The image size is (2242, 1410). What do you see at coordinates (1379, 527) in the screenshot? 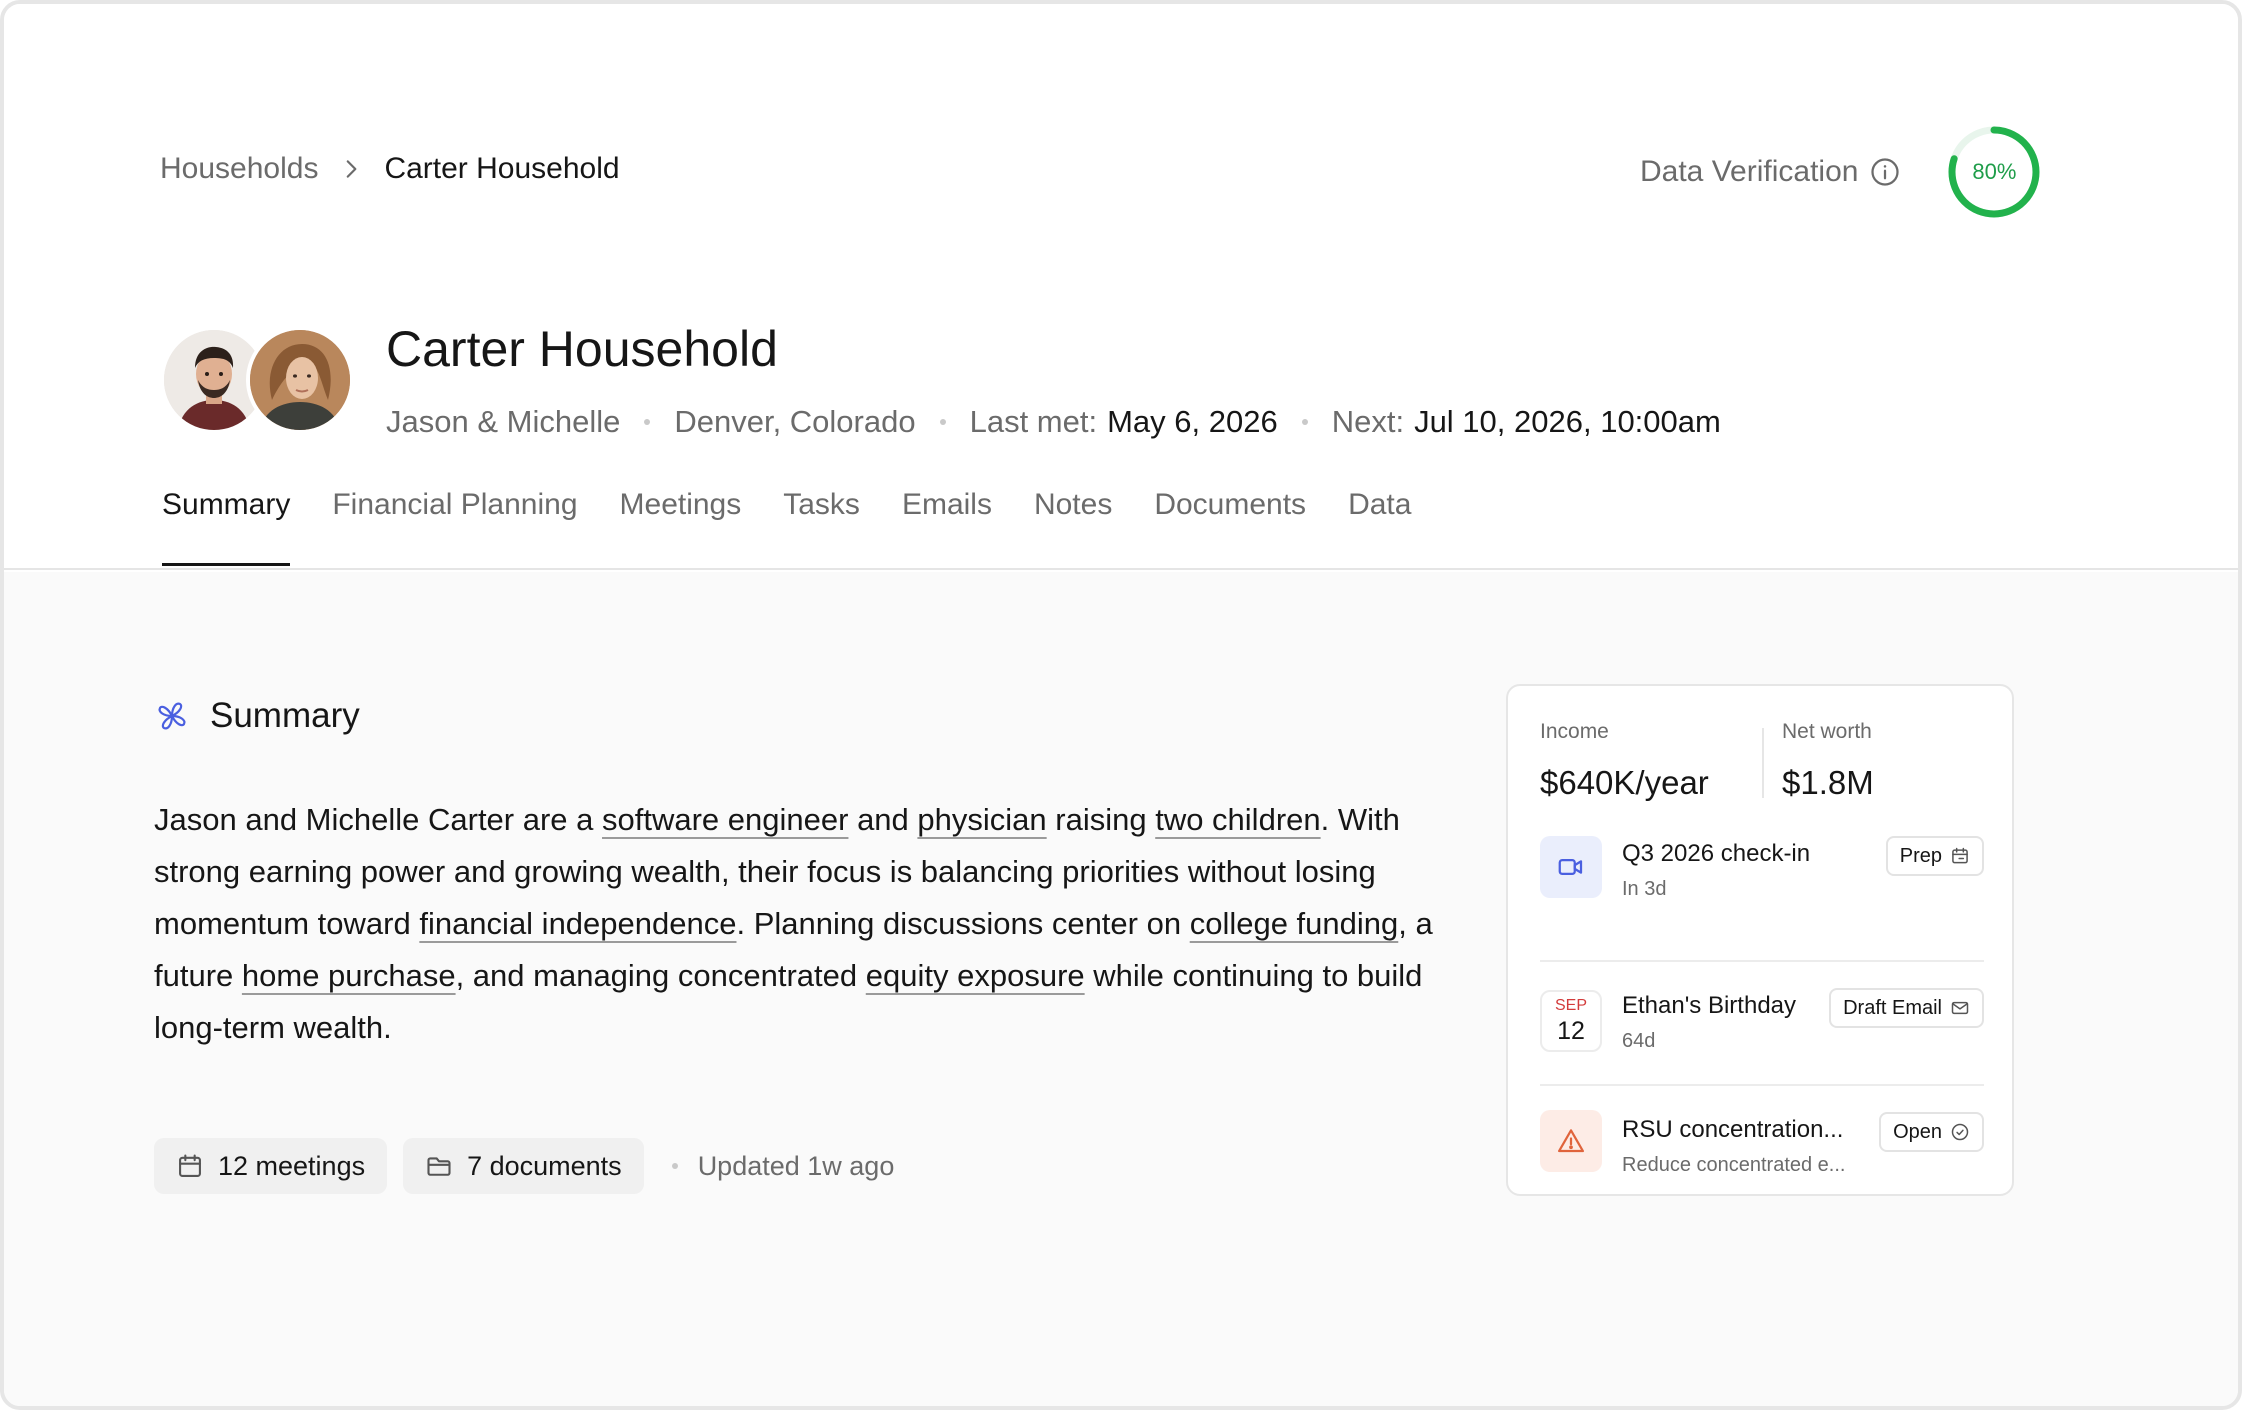
I see `tab-data: Data` at bounding box center [1379, 527].